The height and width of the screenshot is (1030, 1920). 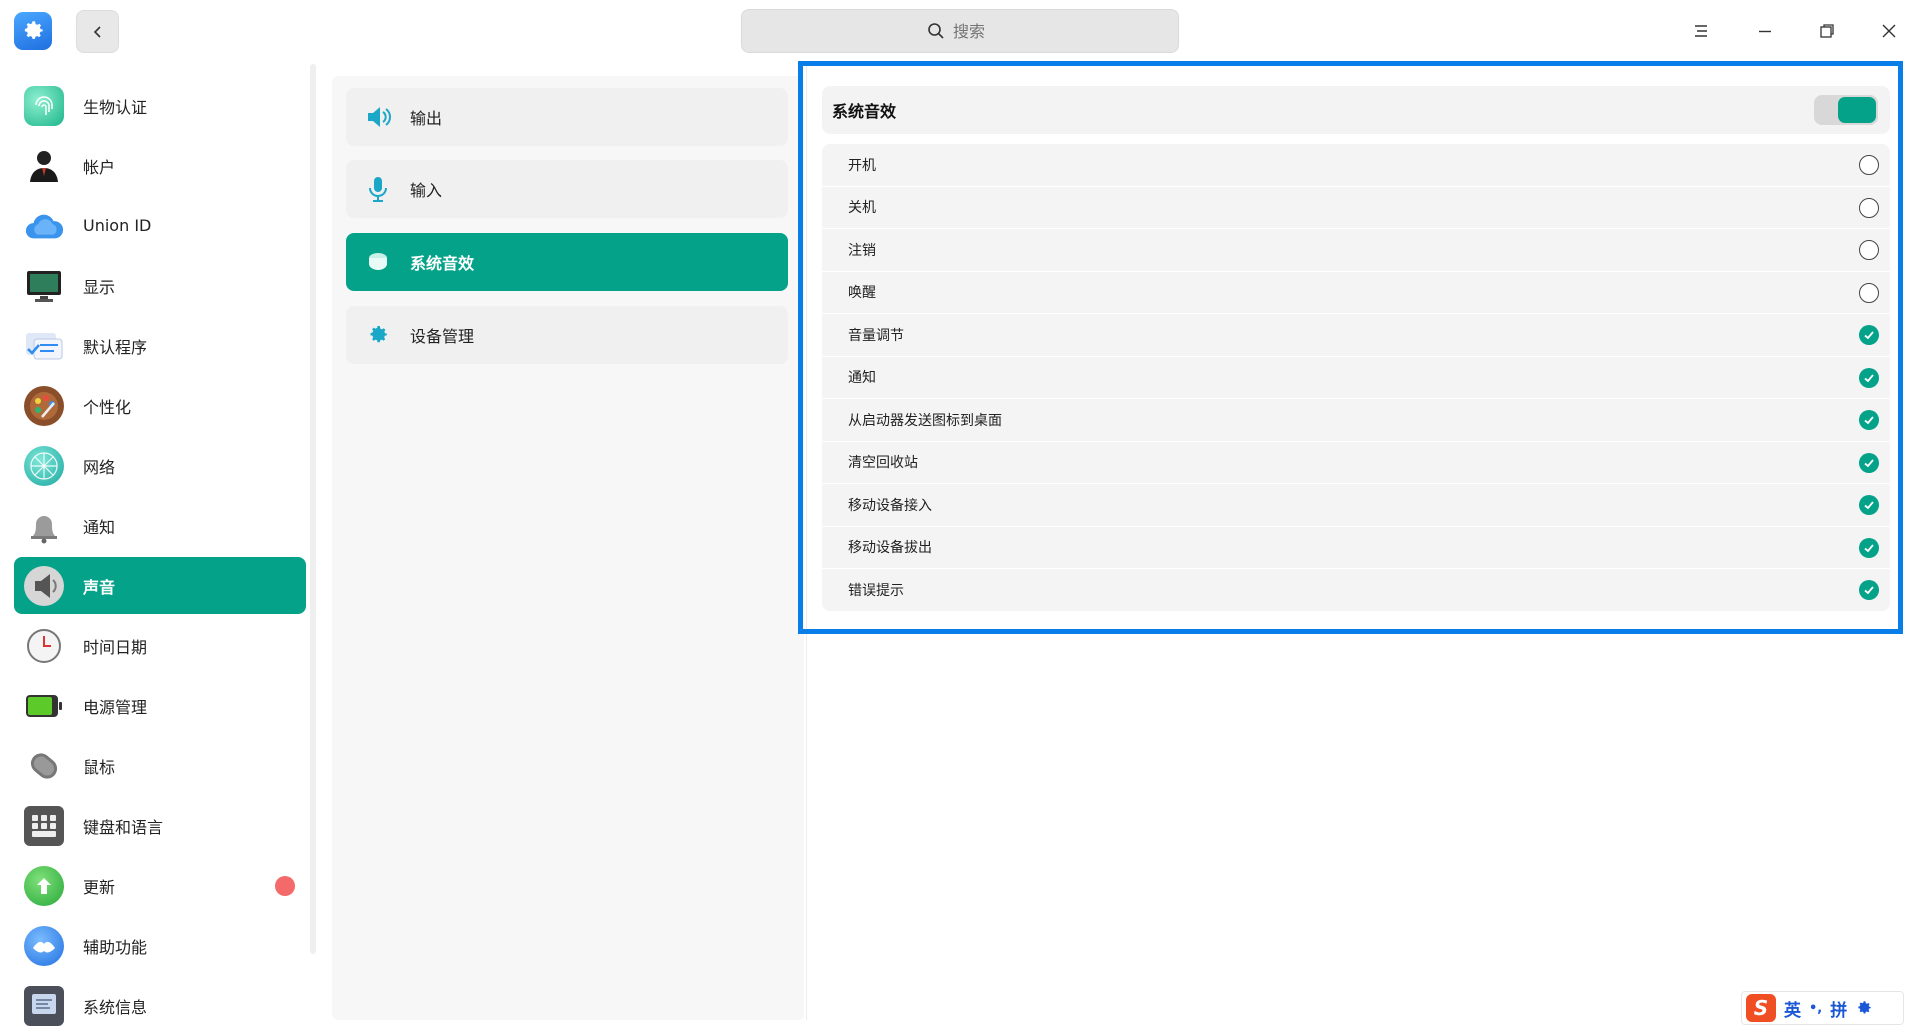 What do you see at coordinates (313, 509) in the screenshot?
I see `sidebar-scrollbar` at bounding box center [313, 509].